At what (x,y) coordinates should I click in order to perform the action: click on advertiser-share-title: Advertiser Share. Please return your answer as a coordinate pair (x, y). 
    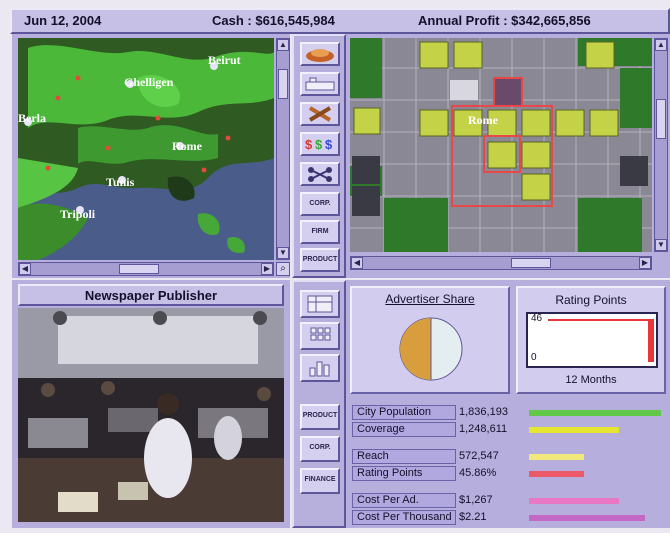
    Looking at the image, I should click on (430, 299).